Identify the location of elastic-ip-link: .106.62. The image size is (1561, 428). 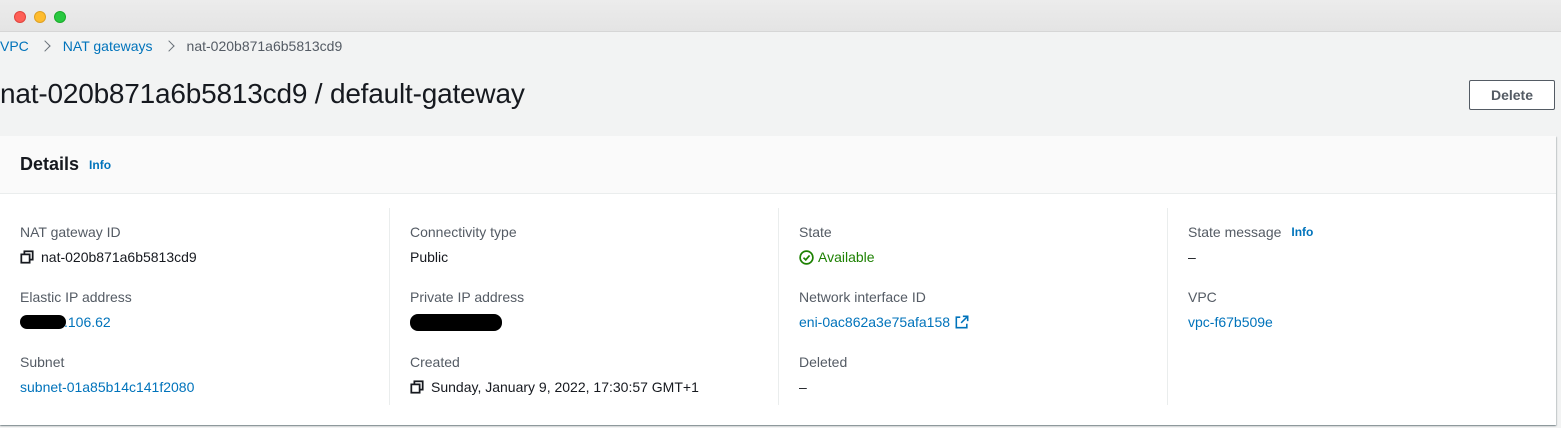
(76, 322).